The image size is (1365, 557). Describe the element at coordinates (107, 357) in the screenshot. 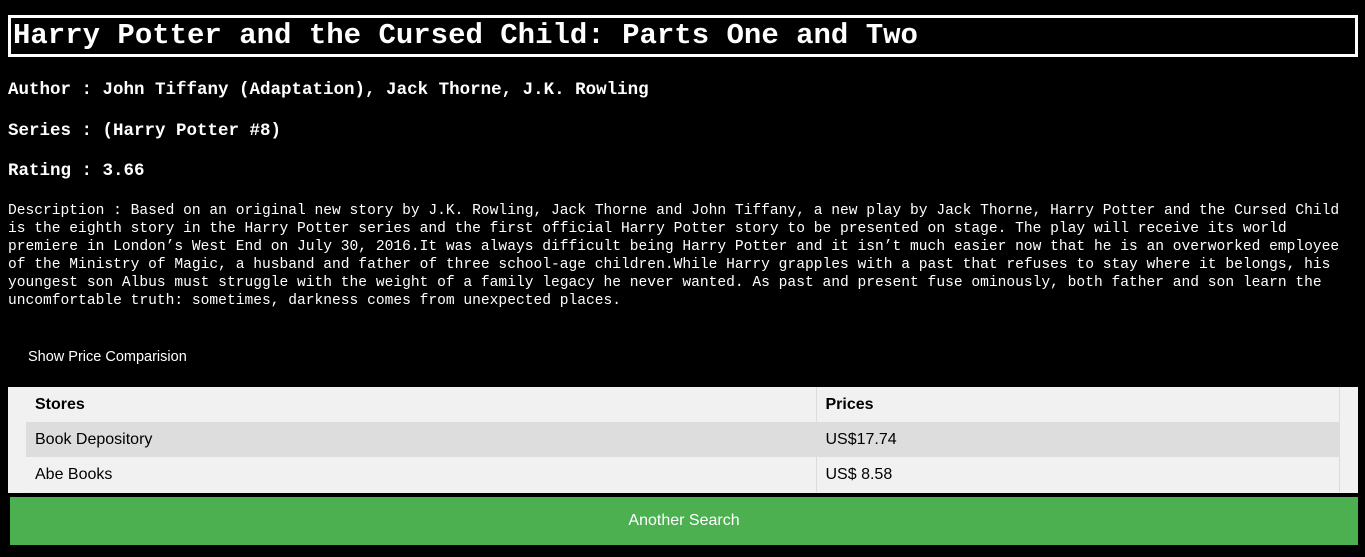

I see `show-price-comparison-button: Show Price Comparision` at that location.